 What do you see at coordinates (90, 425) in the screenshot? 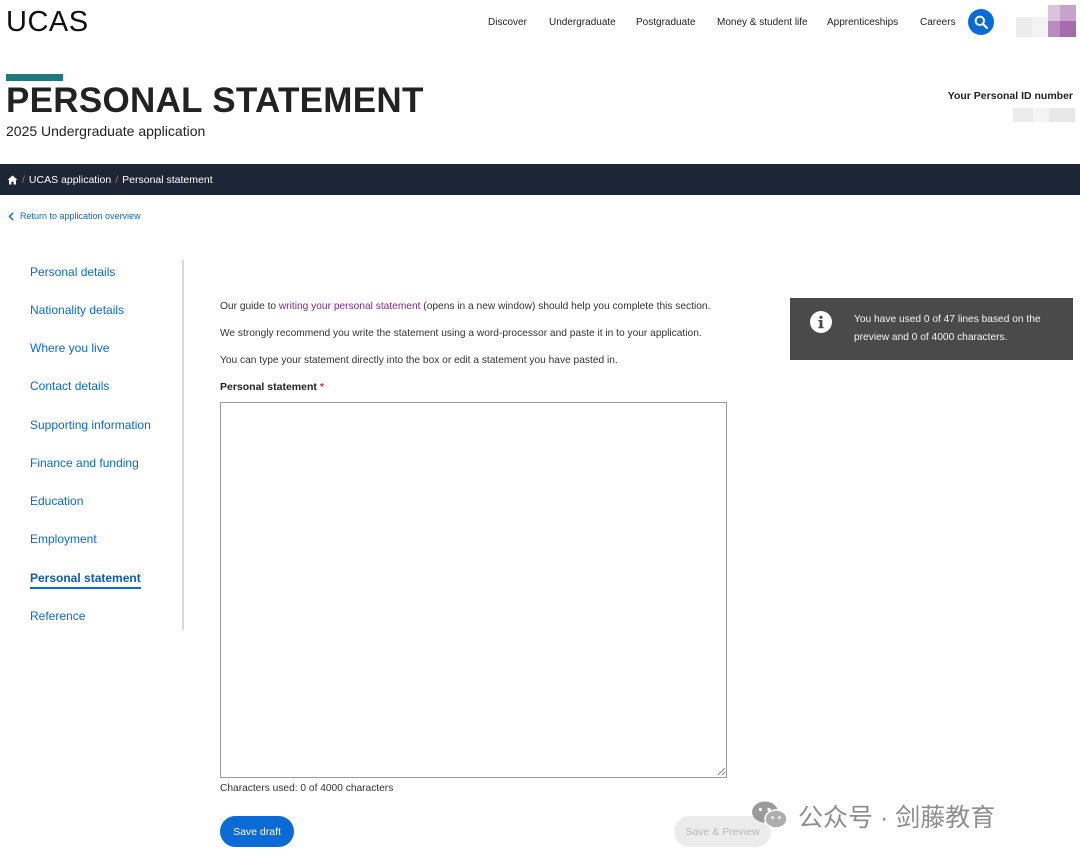
I see `sidebar-item-supporting-information: Supporting information` at bounding box center [90, 425].